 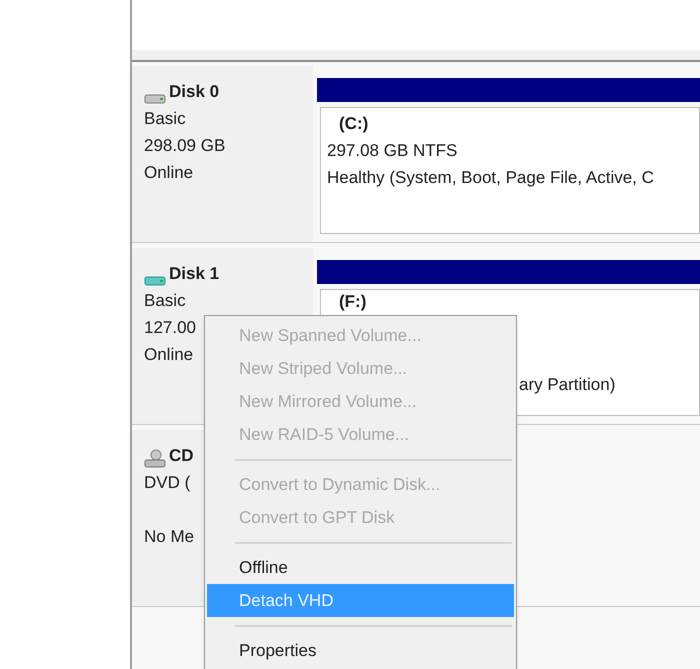 I want to click on partition-size: 297.08 GB NTFS, so click(x=392, y=151).